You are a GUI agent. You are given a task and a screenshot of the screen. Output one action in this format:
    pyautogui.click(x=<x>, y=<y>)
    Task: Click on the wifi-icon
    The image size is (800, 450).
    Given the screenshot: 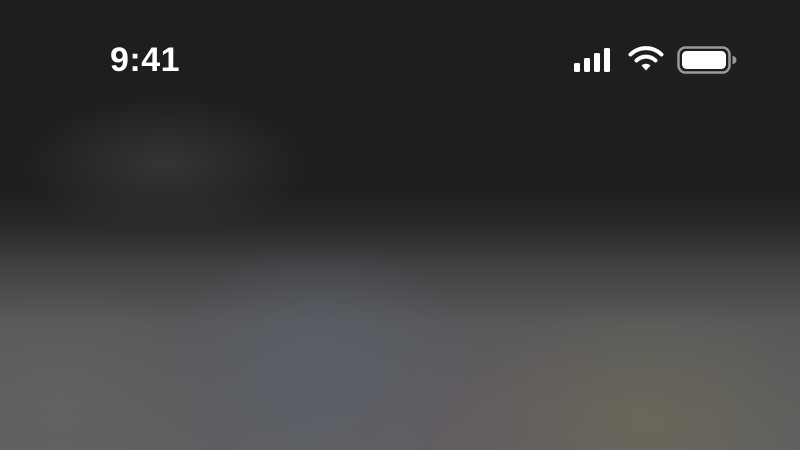 What is the action you would take?
    pyautogui.click(x=646, y=58)
    